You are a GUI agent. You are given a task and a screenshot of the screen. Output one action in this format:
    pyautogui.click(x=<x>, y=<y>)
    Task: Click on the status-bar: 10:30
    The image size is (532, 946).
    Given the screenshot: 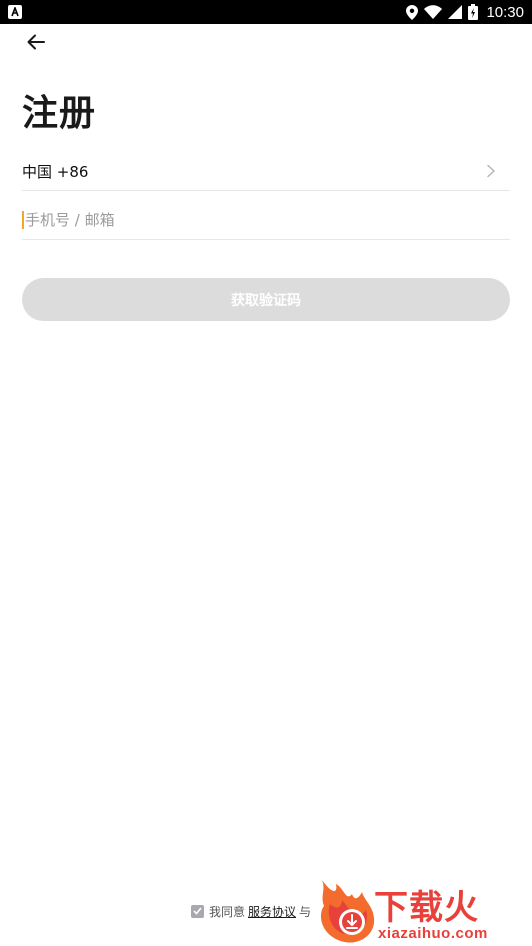 What is the action you would take?
    pyautogui.click(x=266, y=12)
    